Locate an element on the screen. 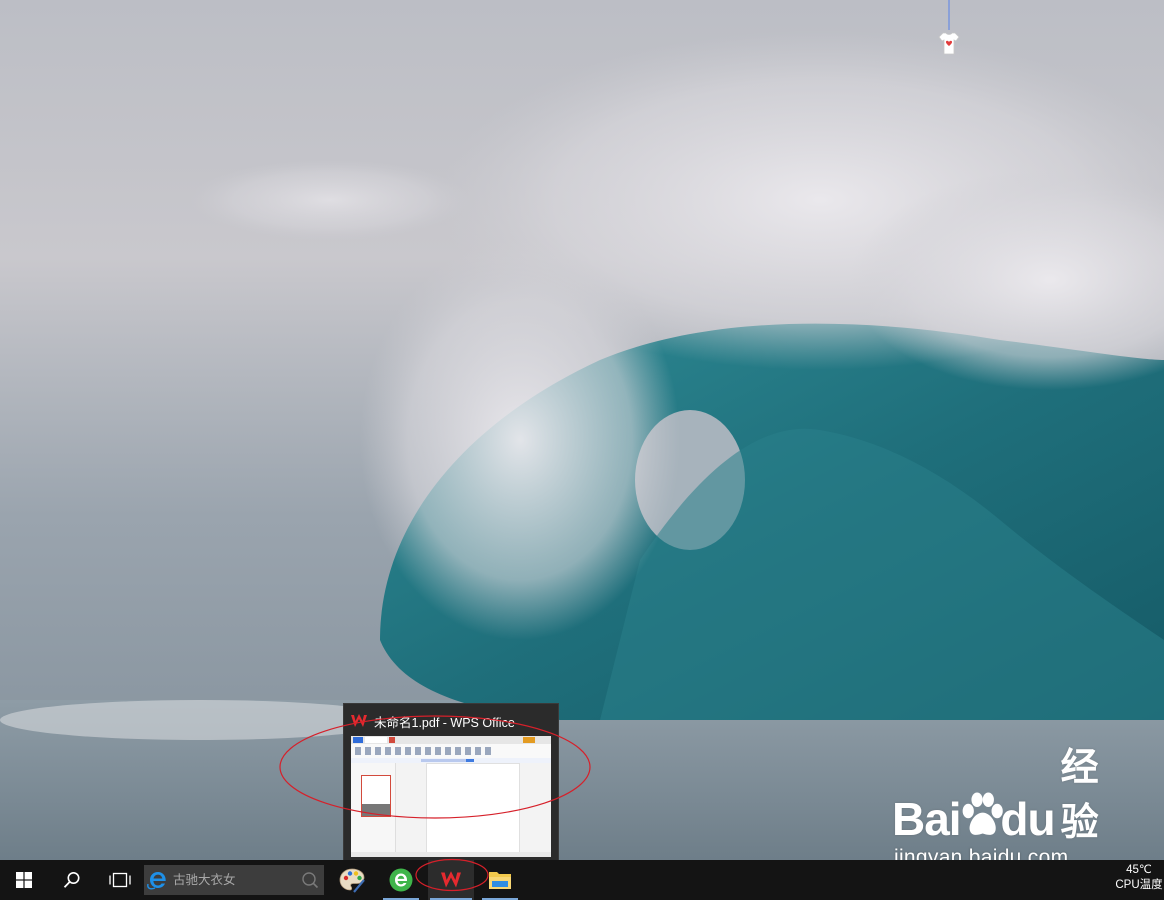 The width and height of the screenshot is (1164, 900). thumb-statusbar is located at coordinates (451, 854).